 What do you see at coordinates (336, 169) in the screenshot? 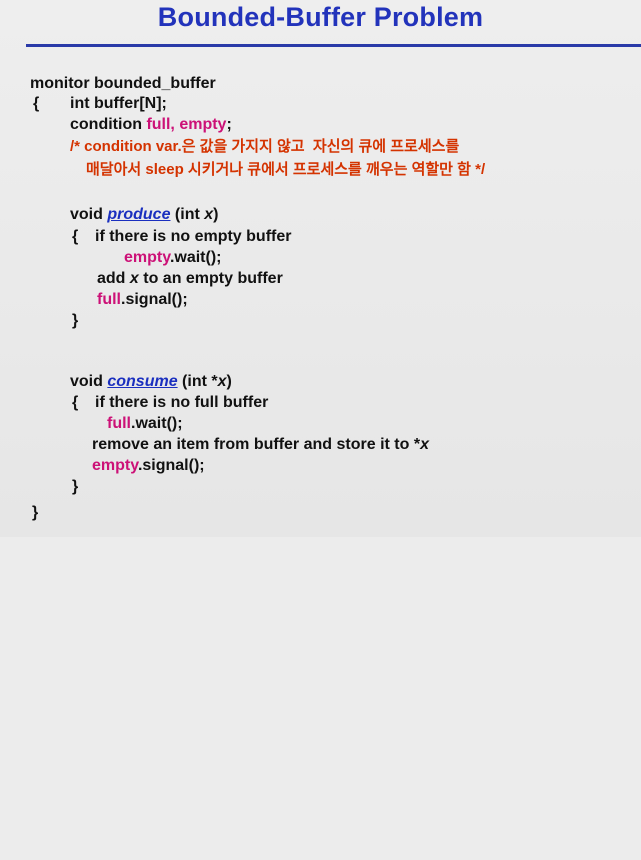
I see `comment-line-2-korean-b: 시키거나 큐에서 프로세스를 깨우는 역할만 함 */` at bounding box center [336, 169].